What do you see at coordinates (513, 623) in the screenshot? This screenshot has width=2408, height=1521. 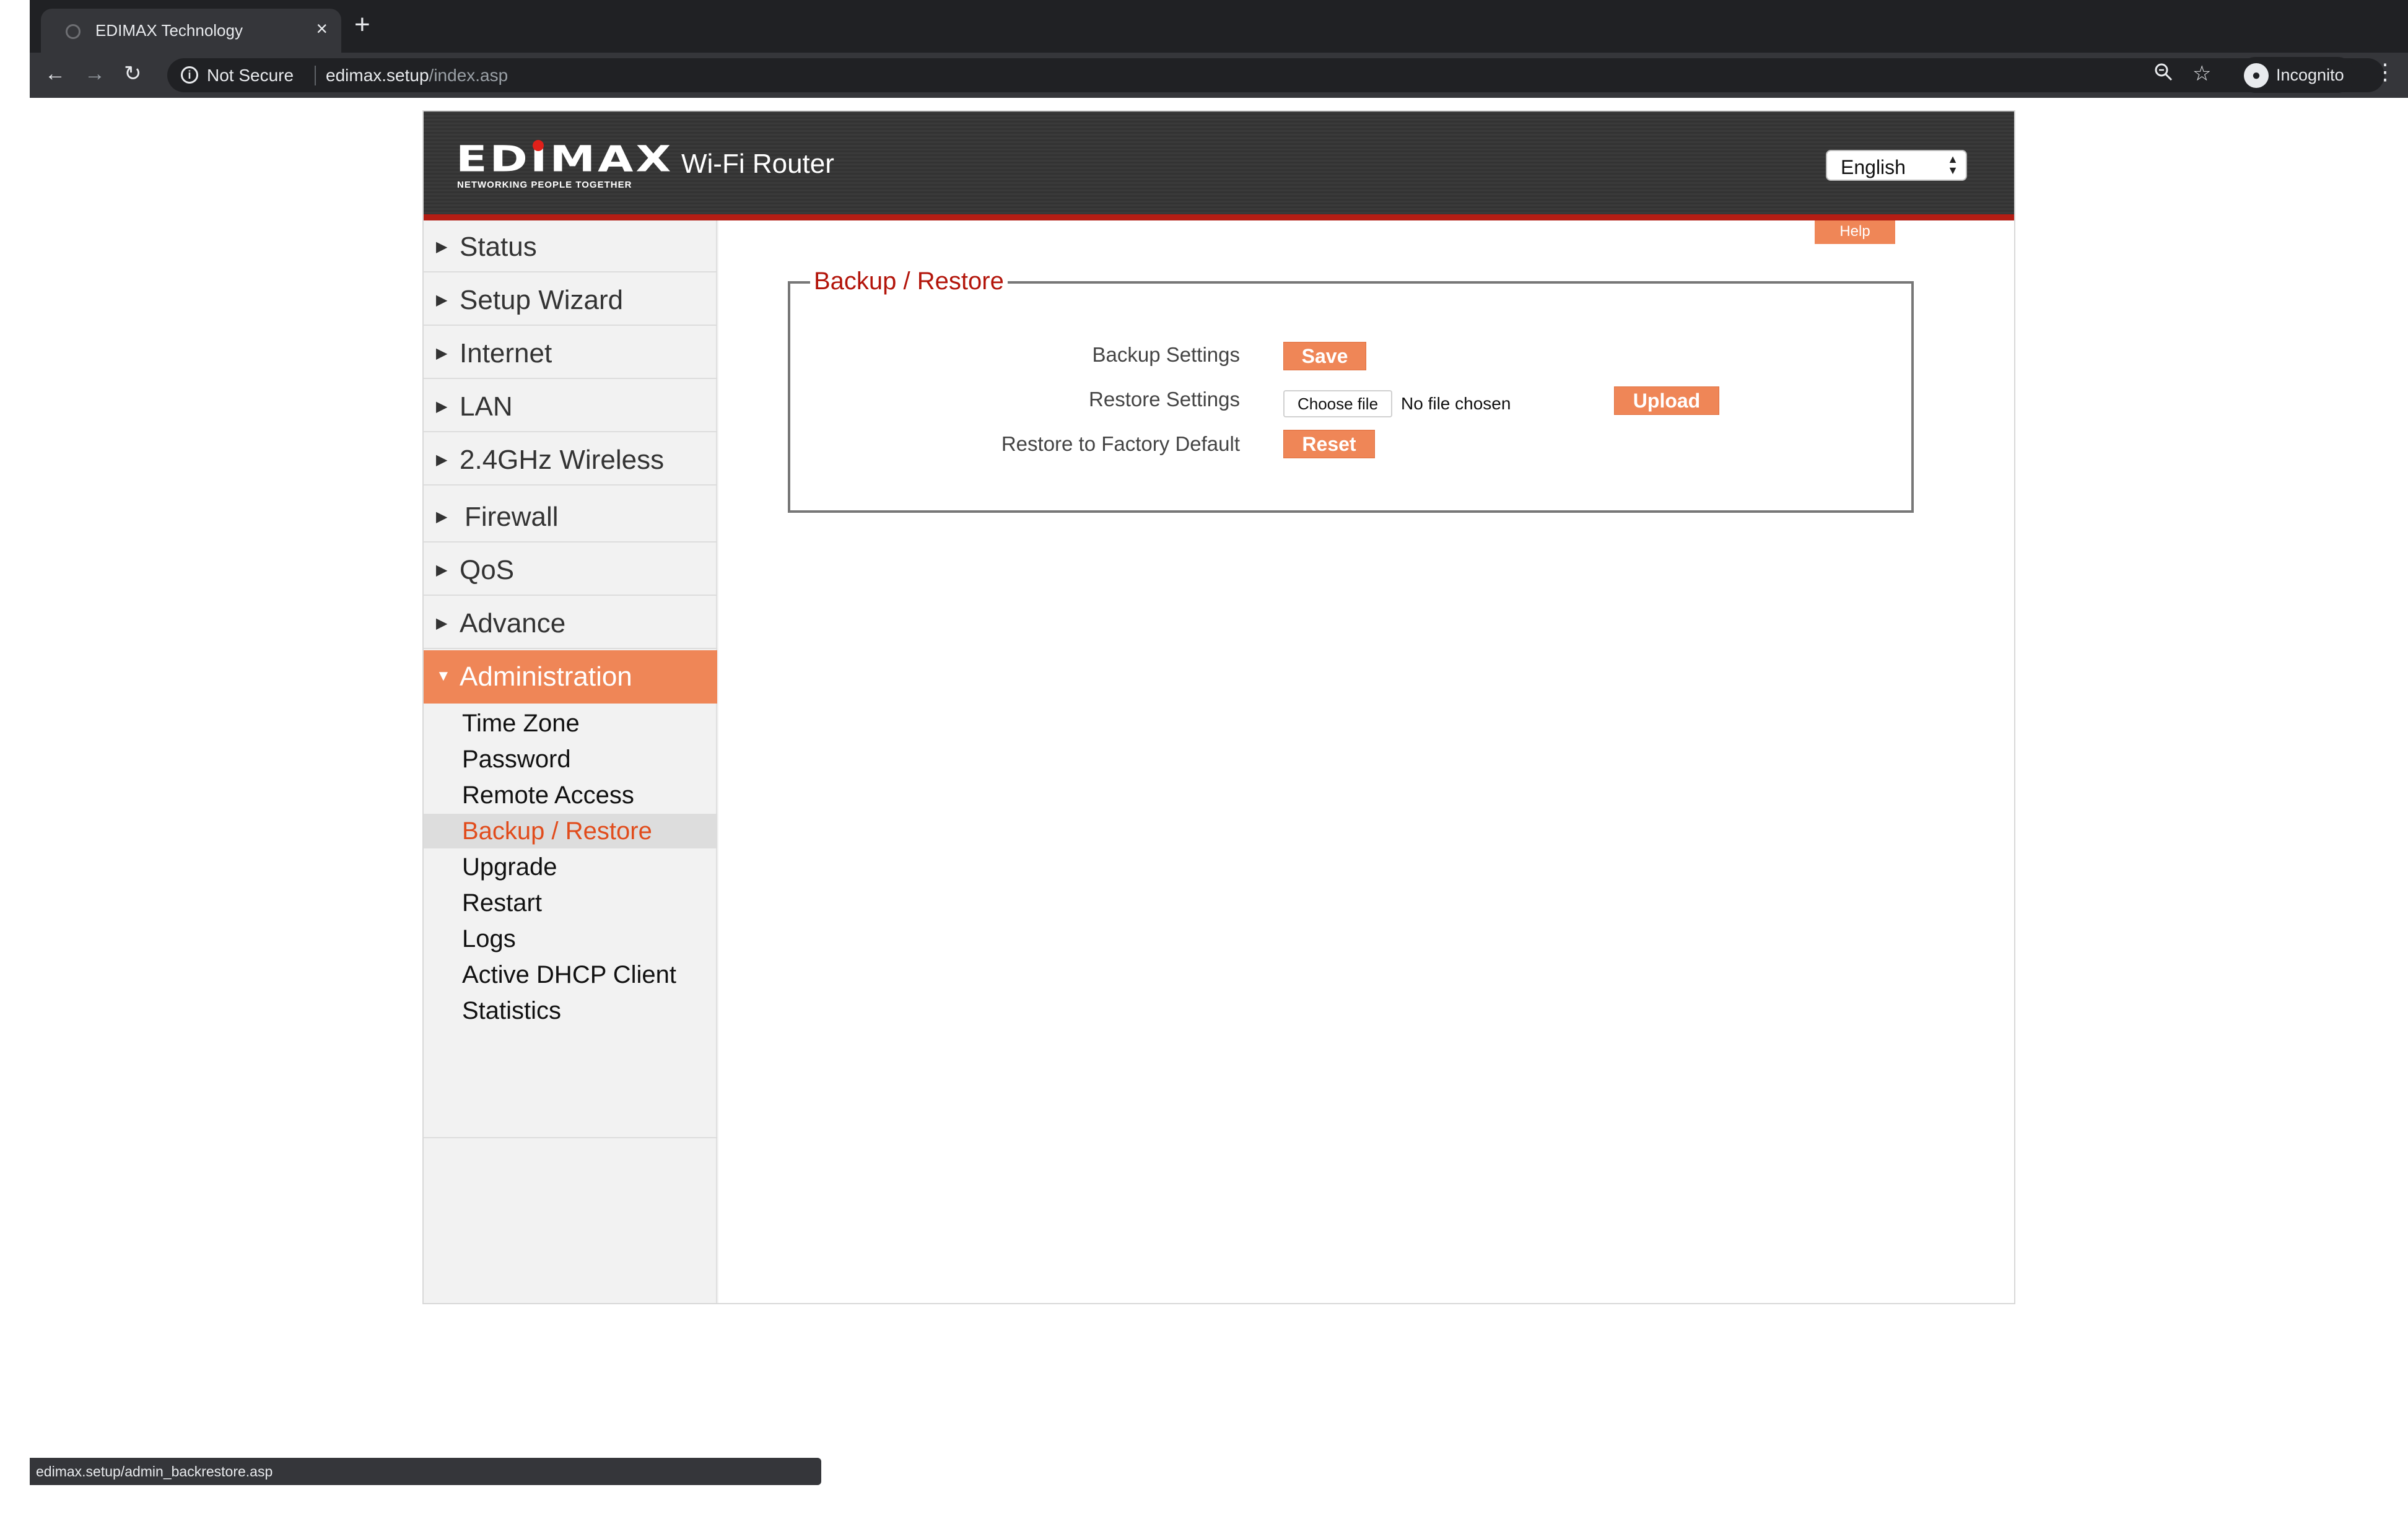 I see `sidebar-item-label: Advance` at bounding box center [513, 623].